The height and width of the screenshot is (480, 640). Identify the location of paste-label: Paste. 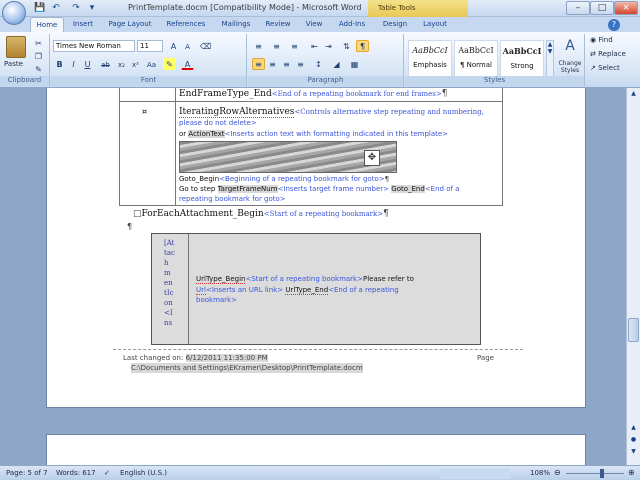
(13, 64).